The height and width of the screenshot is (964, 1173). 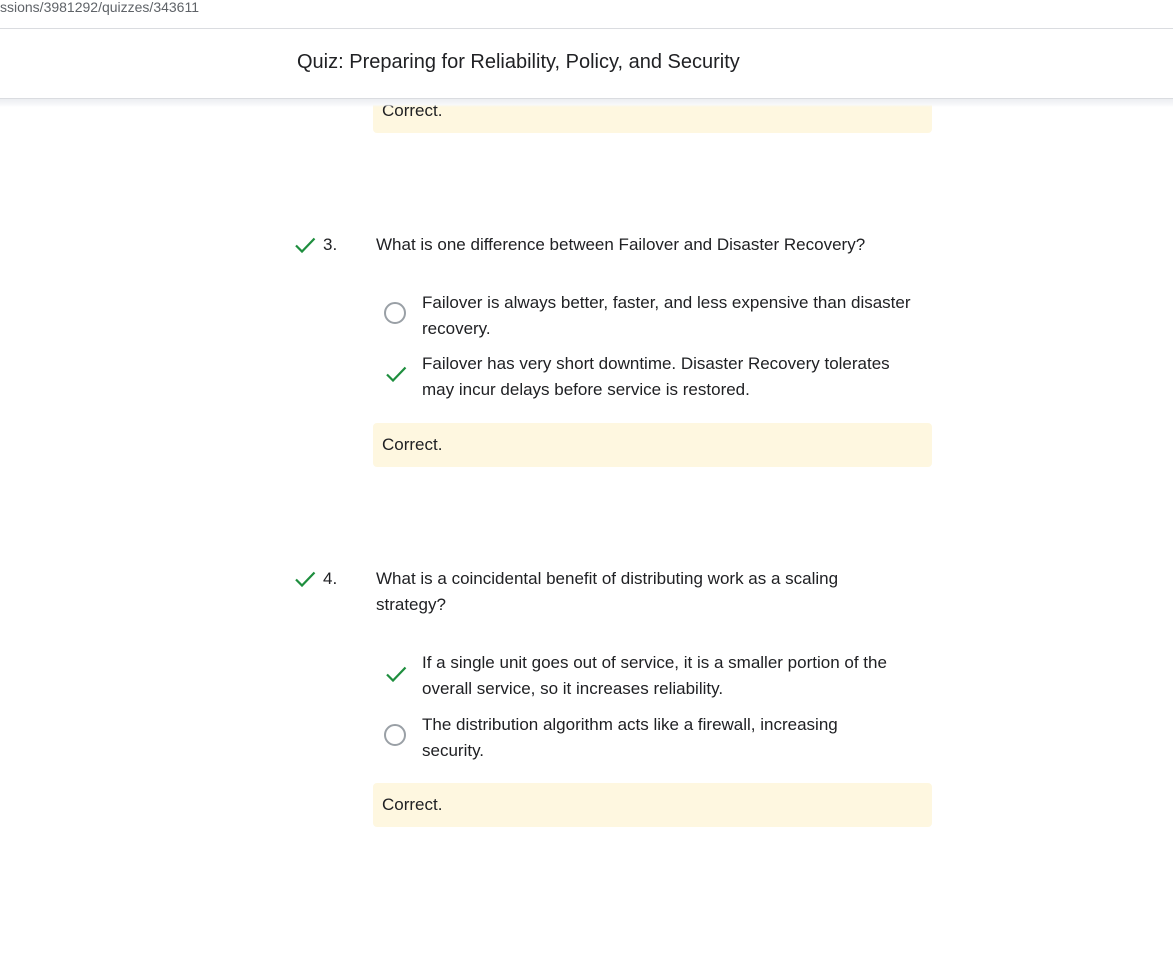 What do you see at coordinates (456, 328) in the screenshot?
I see `option-text-line: recovery.` at bounding box center [456, 328].